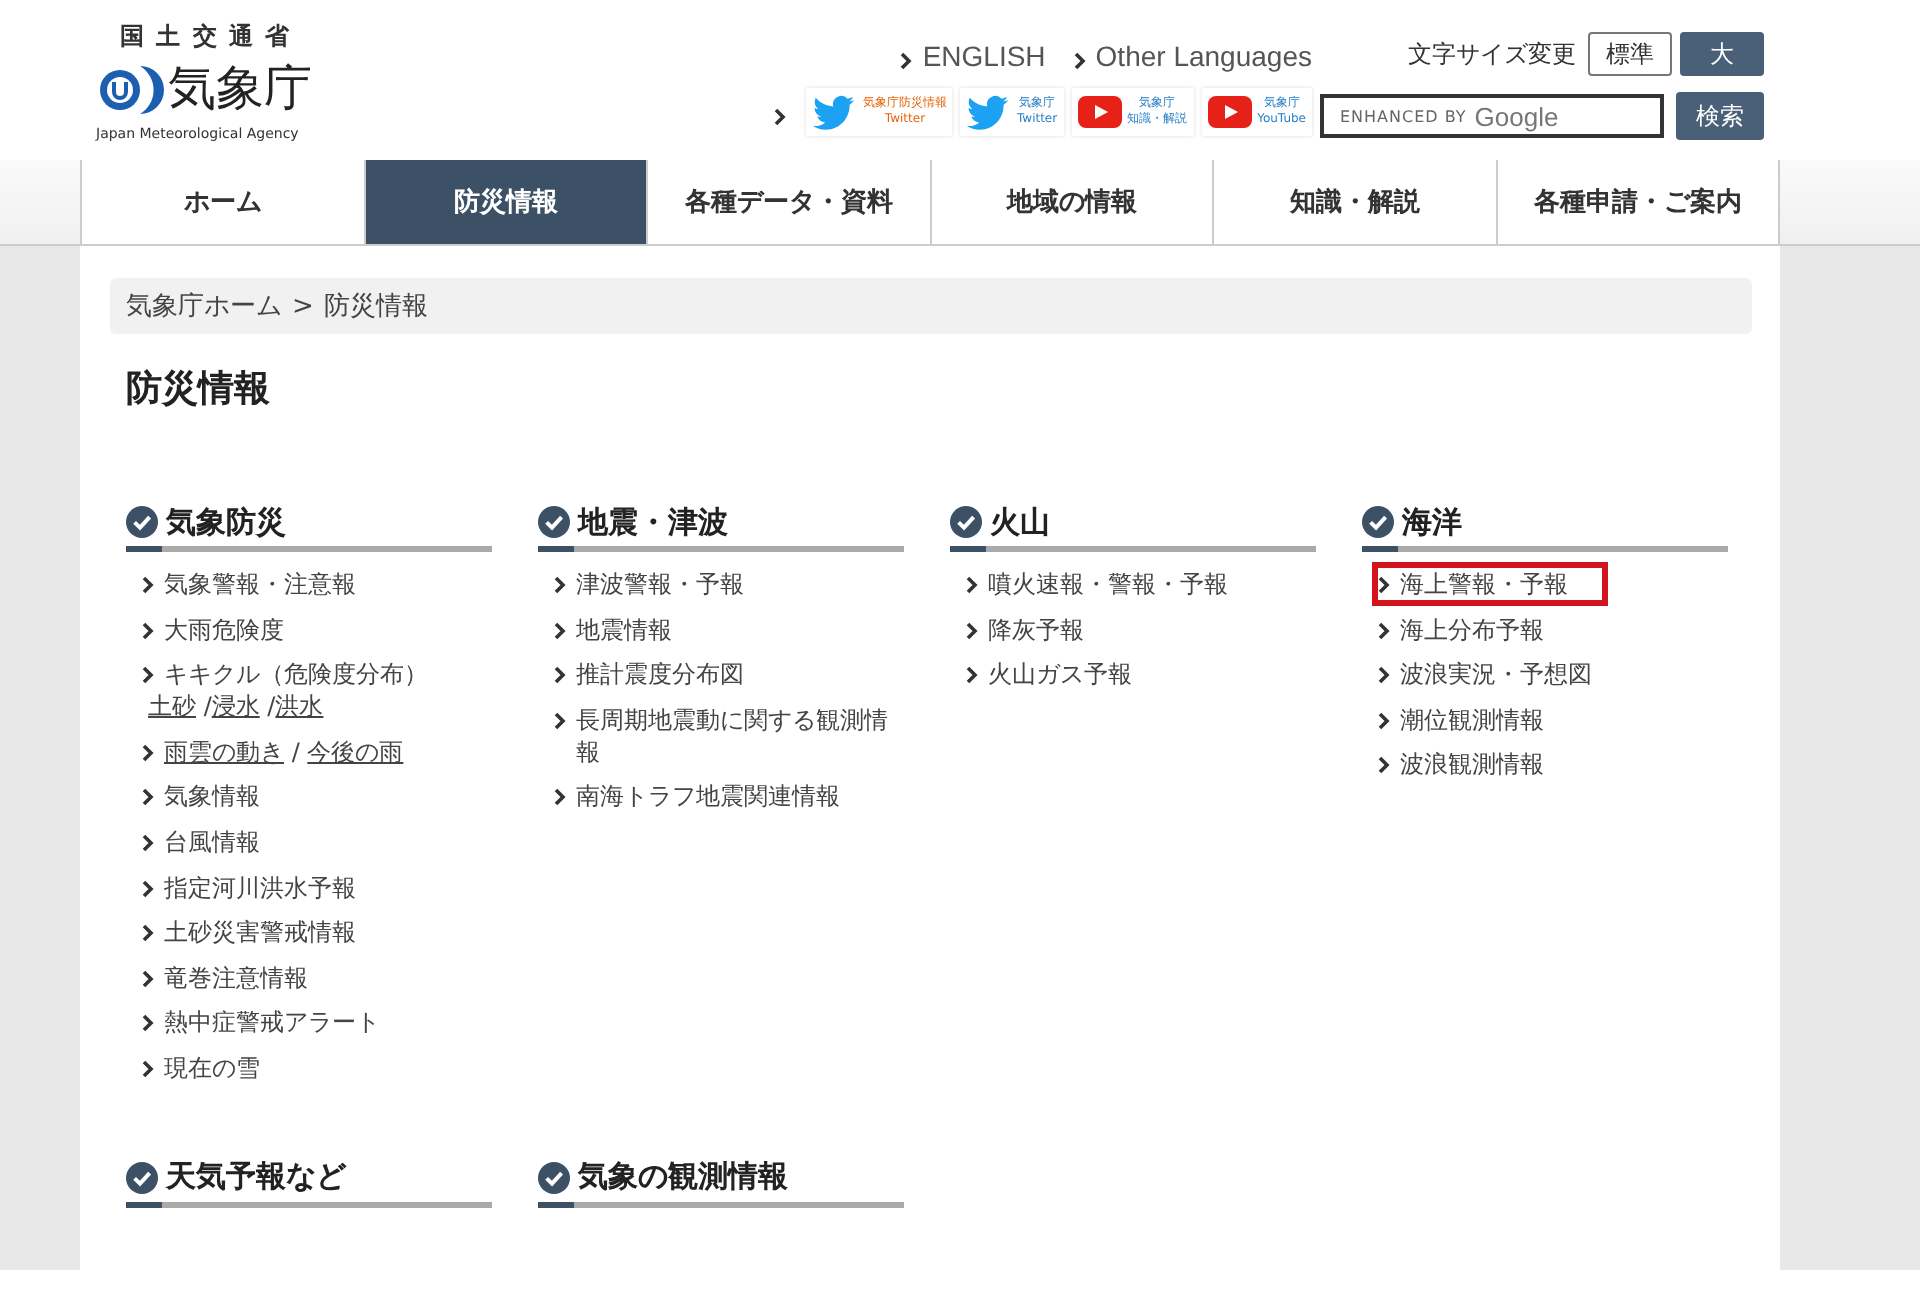 The image size is (1920, 1306). Describe the element at coordinates (1070, 202) in the screenshot. I see `nav-tab: 地域の情報` at that location.